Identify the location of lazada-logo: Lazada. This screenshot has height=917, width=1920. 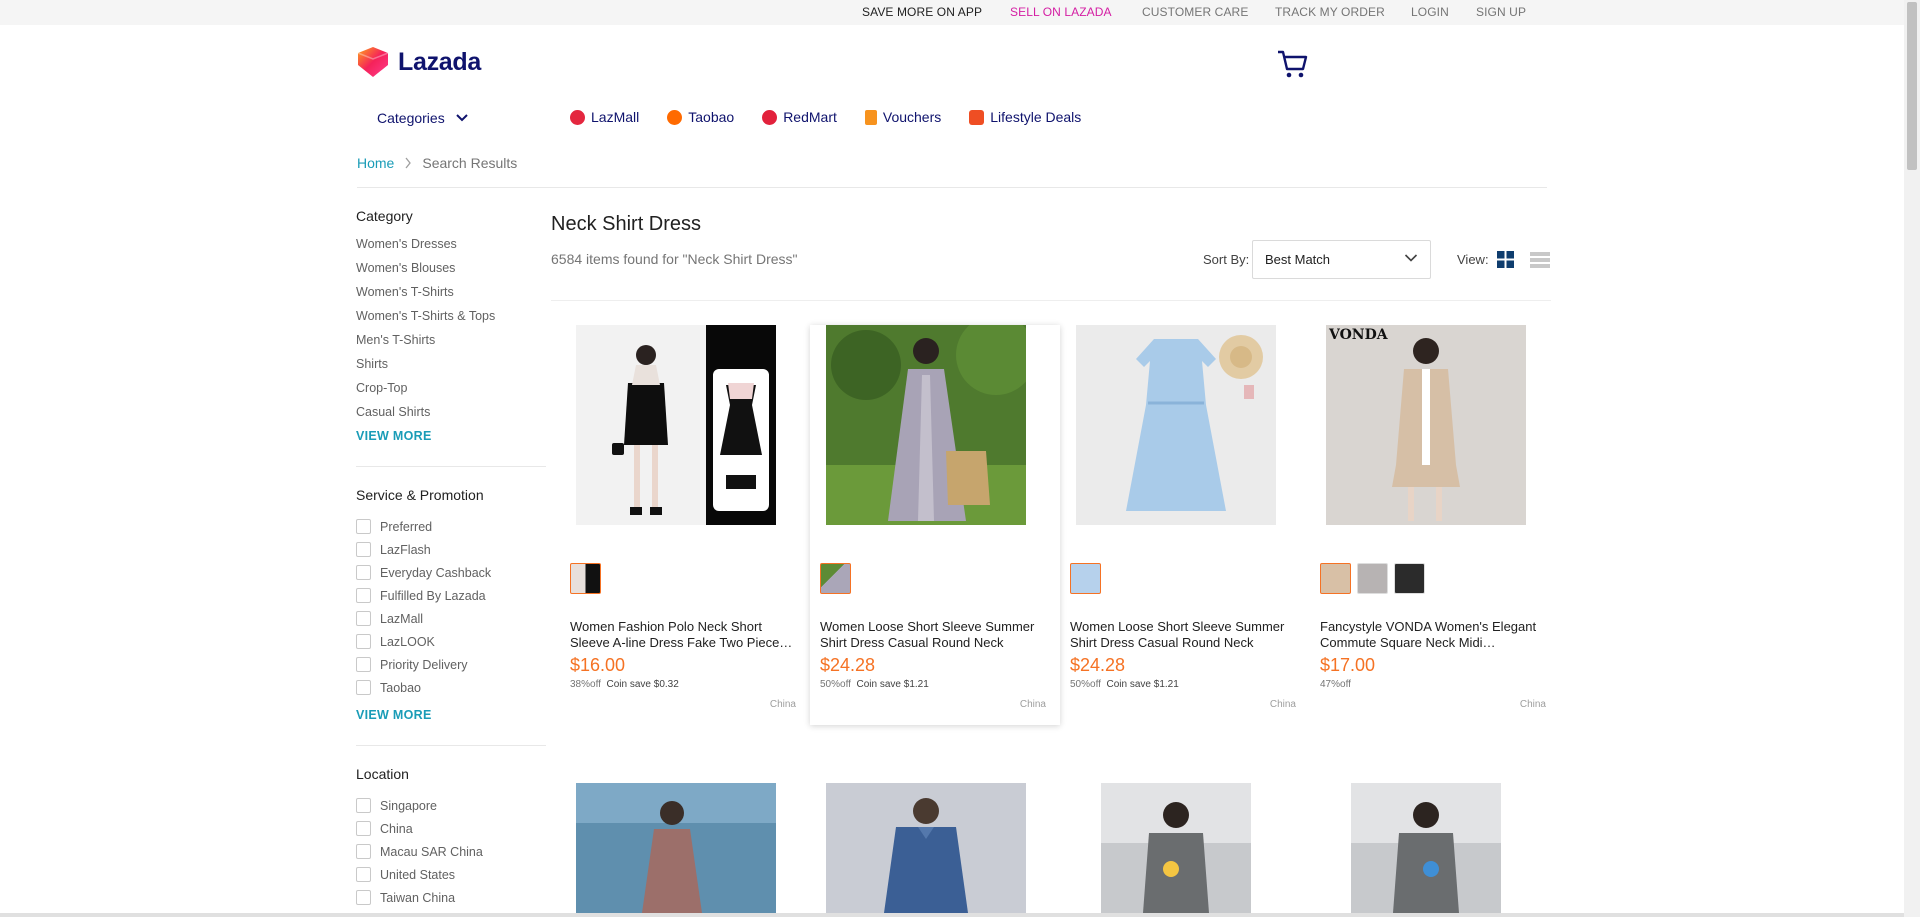
(418, 62).